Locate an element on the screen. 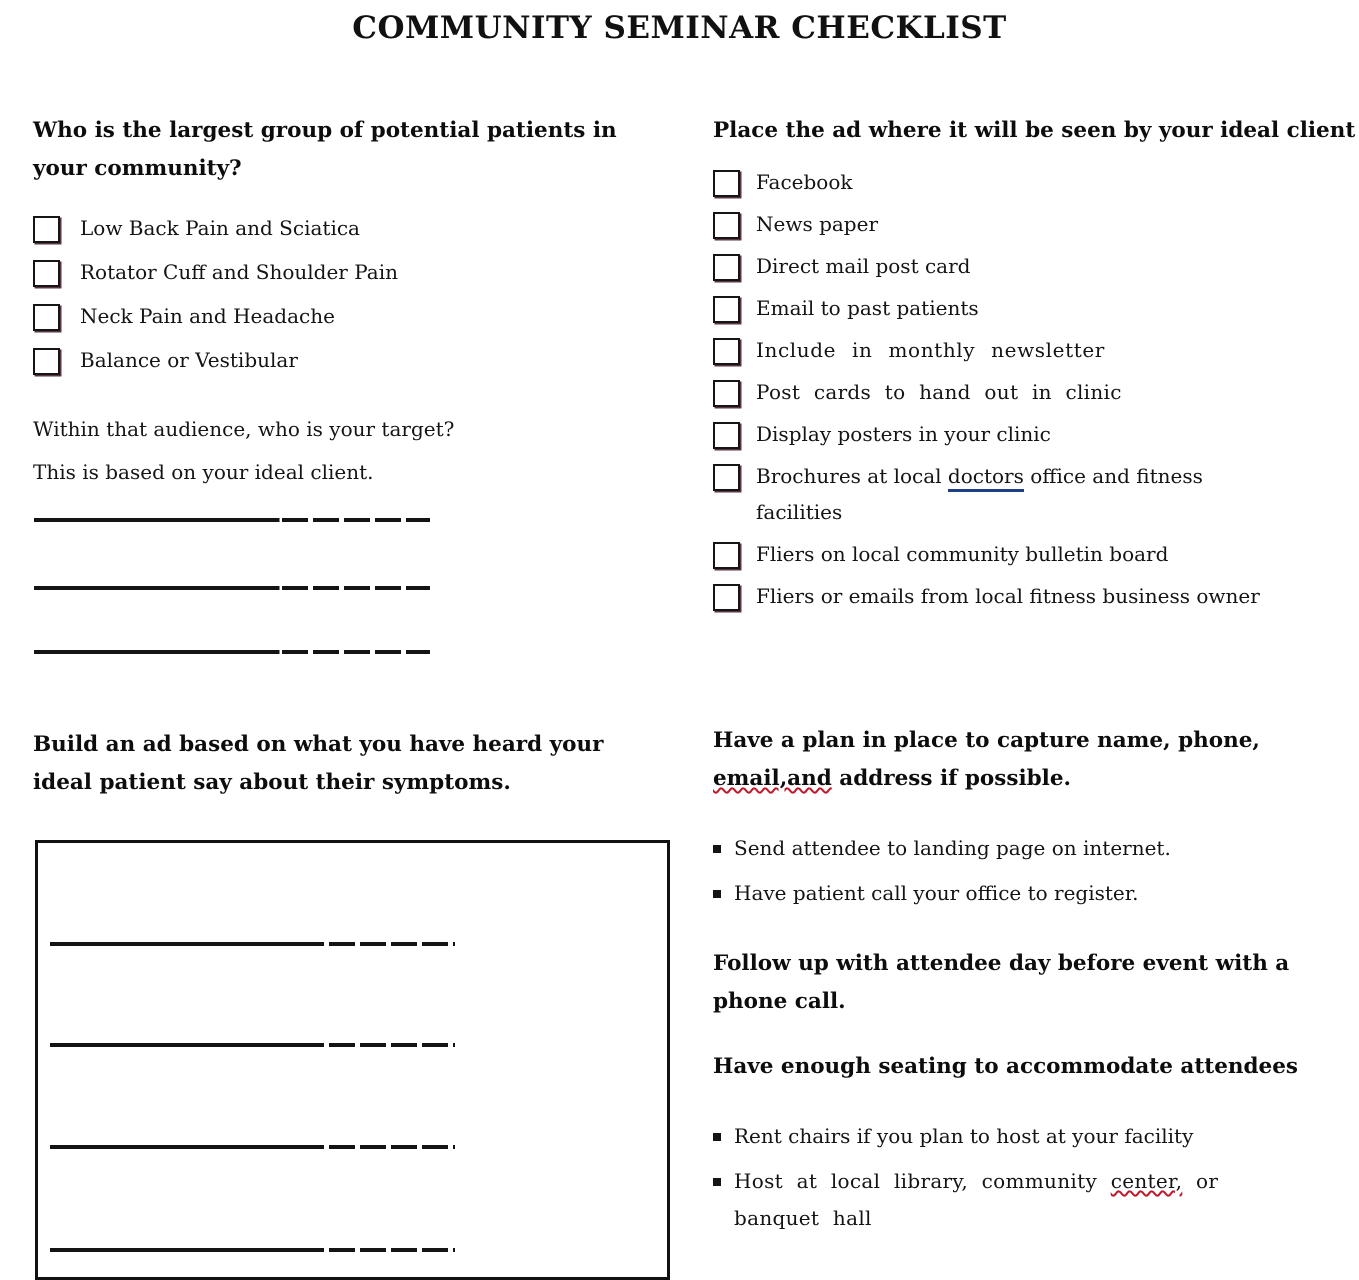 The width and height of the screenshot is (1359, 1280). checklist-item: Post cards to hand out in clinic is located at coordinates (1023, 392).